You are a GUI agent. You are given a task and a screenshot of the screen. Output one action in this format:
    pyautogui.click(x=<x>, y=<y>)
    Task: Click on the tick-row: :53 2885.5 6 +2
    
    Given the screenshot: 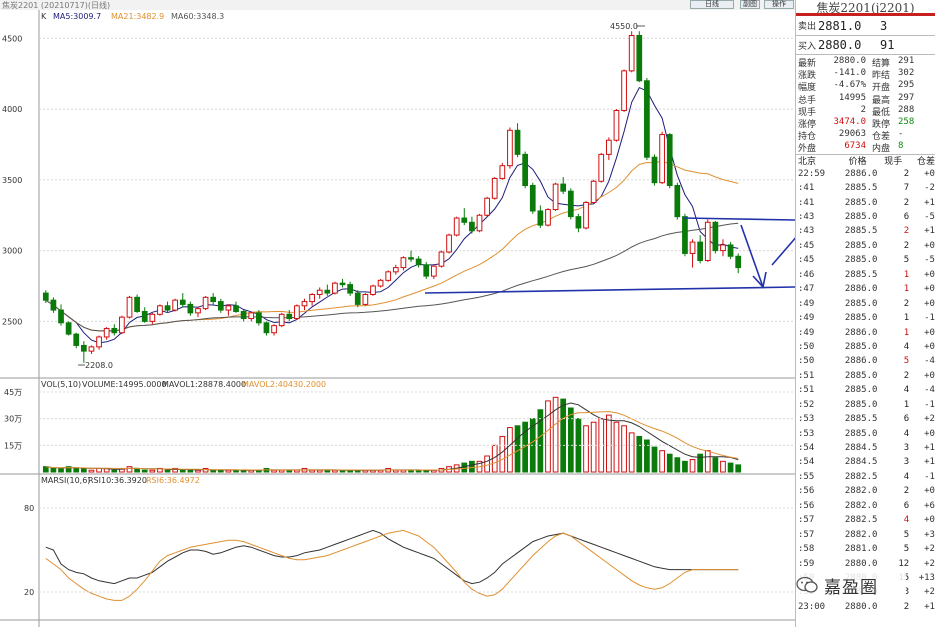 What is the action you would take?
    pyautogui.click(x=865, y=419)
    